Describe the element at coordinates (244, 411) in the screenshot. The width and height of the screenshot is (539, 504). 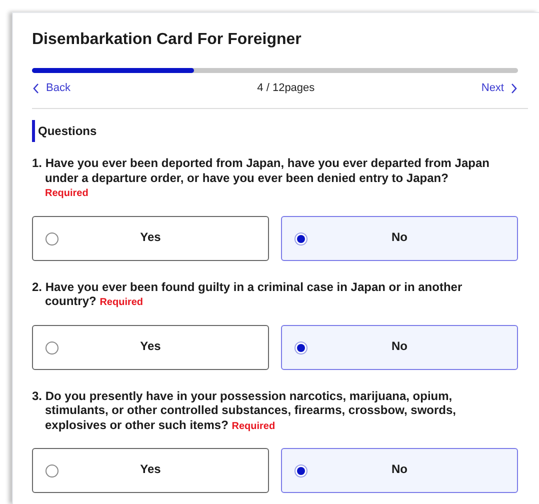
I see `question-text: 3. Do you presently have in your possession narcotics, marijuana, opium, stimulants, or other controlled substances, firearms, crossbow, swords, explosives or other such items? Required` at that location.